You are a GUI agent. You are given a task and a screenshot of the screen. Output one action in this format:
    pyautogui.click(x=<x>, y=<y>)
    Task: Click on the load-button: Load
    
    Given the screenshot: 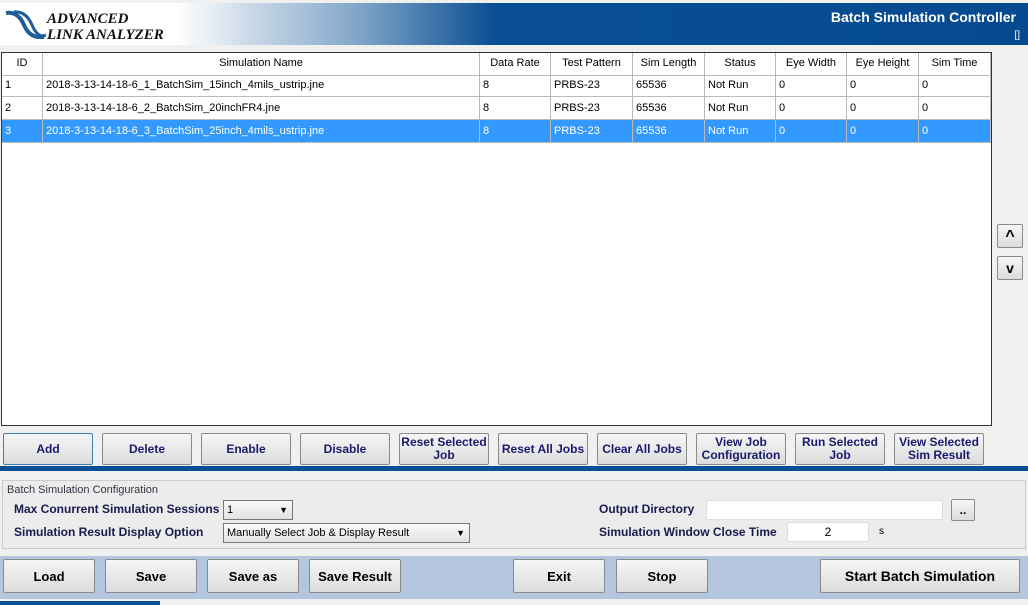 What is the action you would take?
    pyautogui.click(x=49, y=576)
    